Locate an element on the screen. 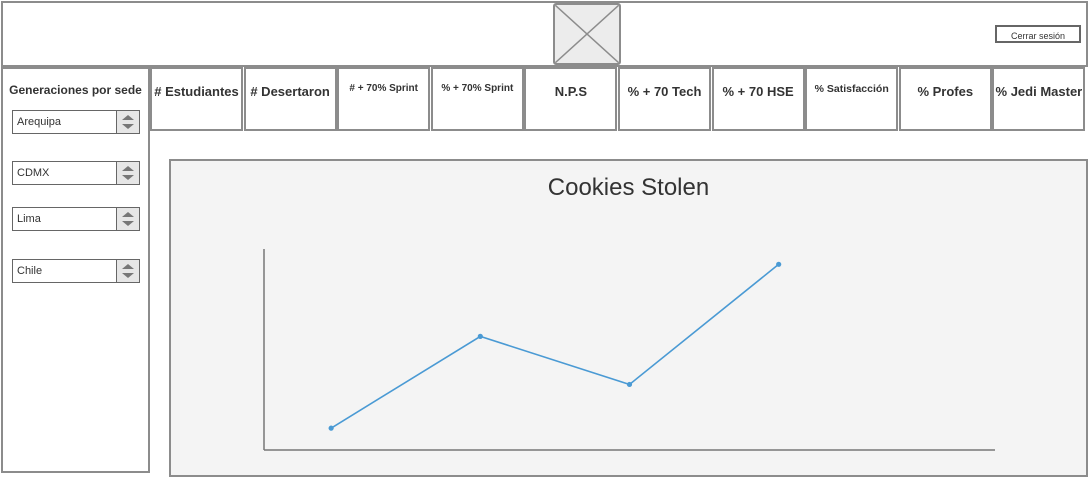 The image size is (1091, 480). kpi-label: % Satisfacción is located at coordinates (851, 89).